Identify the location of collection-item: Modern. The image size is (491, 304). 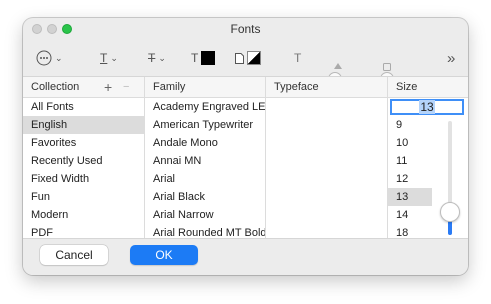
(83, 215).